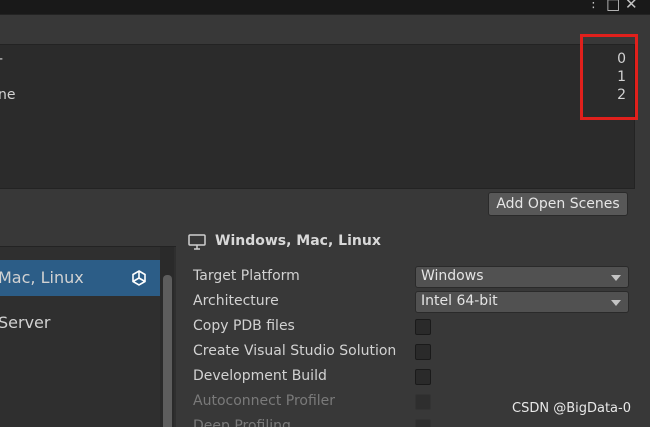 The width and height of the screenshot is (650, 427). I want to click on scene-name: ne, so click(8, 95).